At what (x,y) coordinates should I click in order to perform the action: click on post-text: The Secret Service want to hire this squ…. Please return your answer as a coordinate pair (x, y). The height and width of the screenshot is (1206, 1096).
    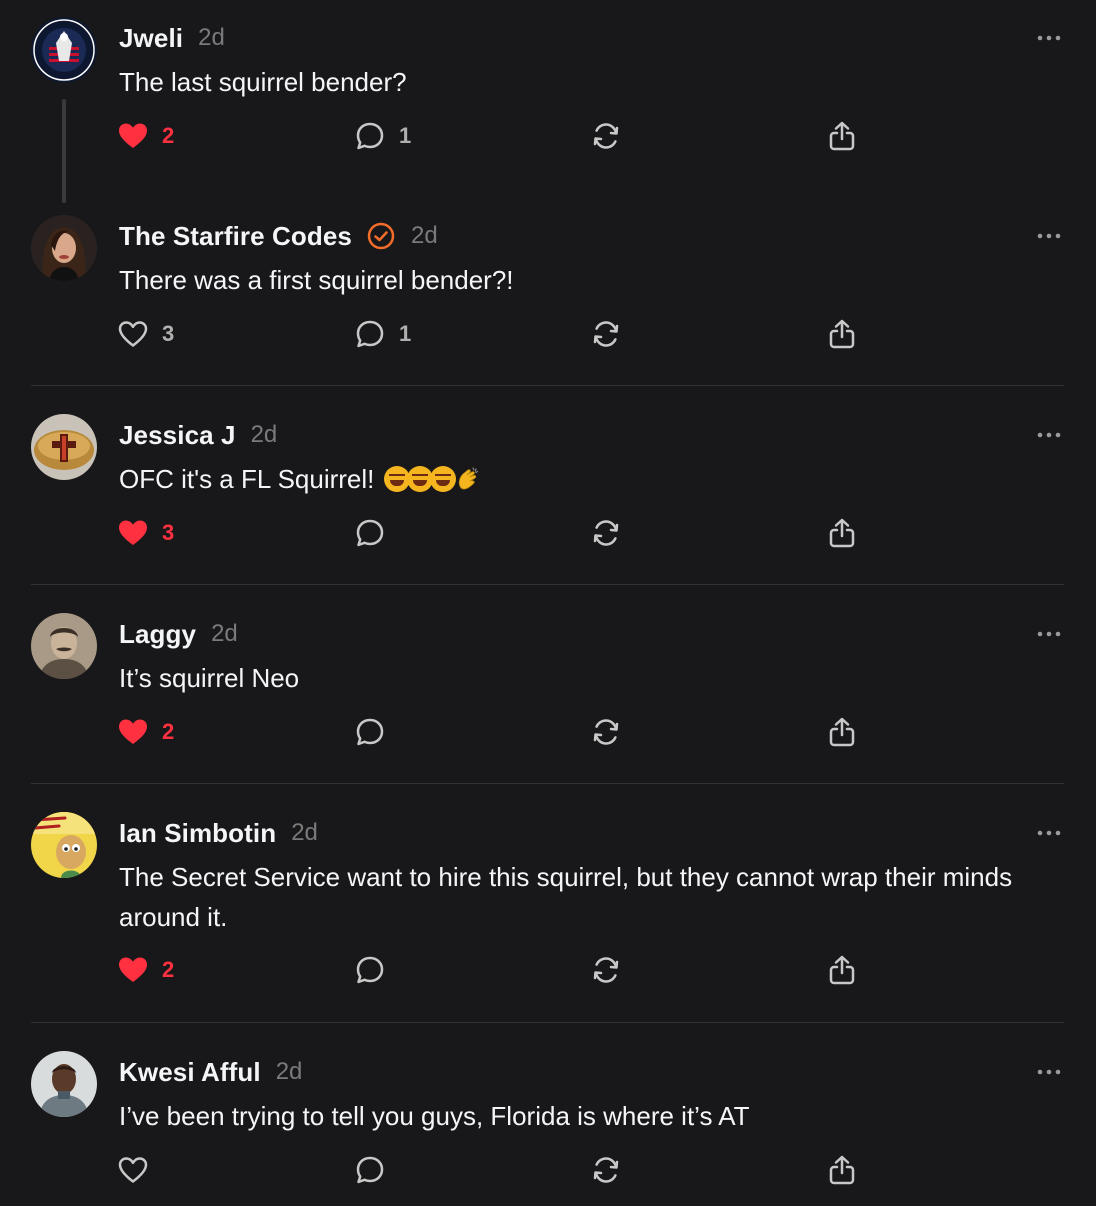
    Looking at the image, I should click on (566, 897).